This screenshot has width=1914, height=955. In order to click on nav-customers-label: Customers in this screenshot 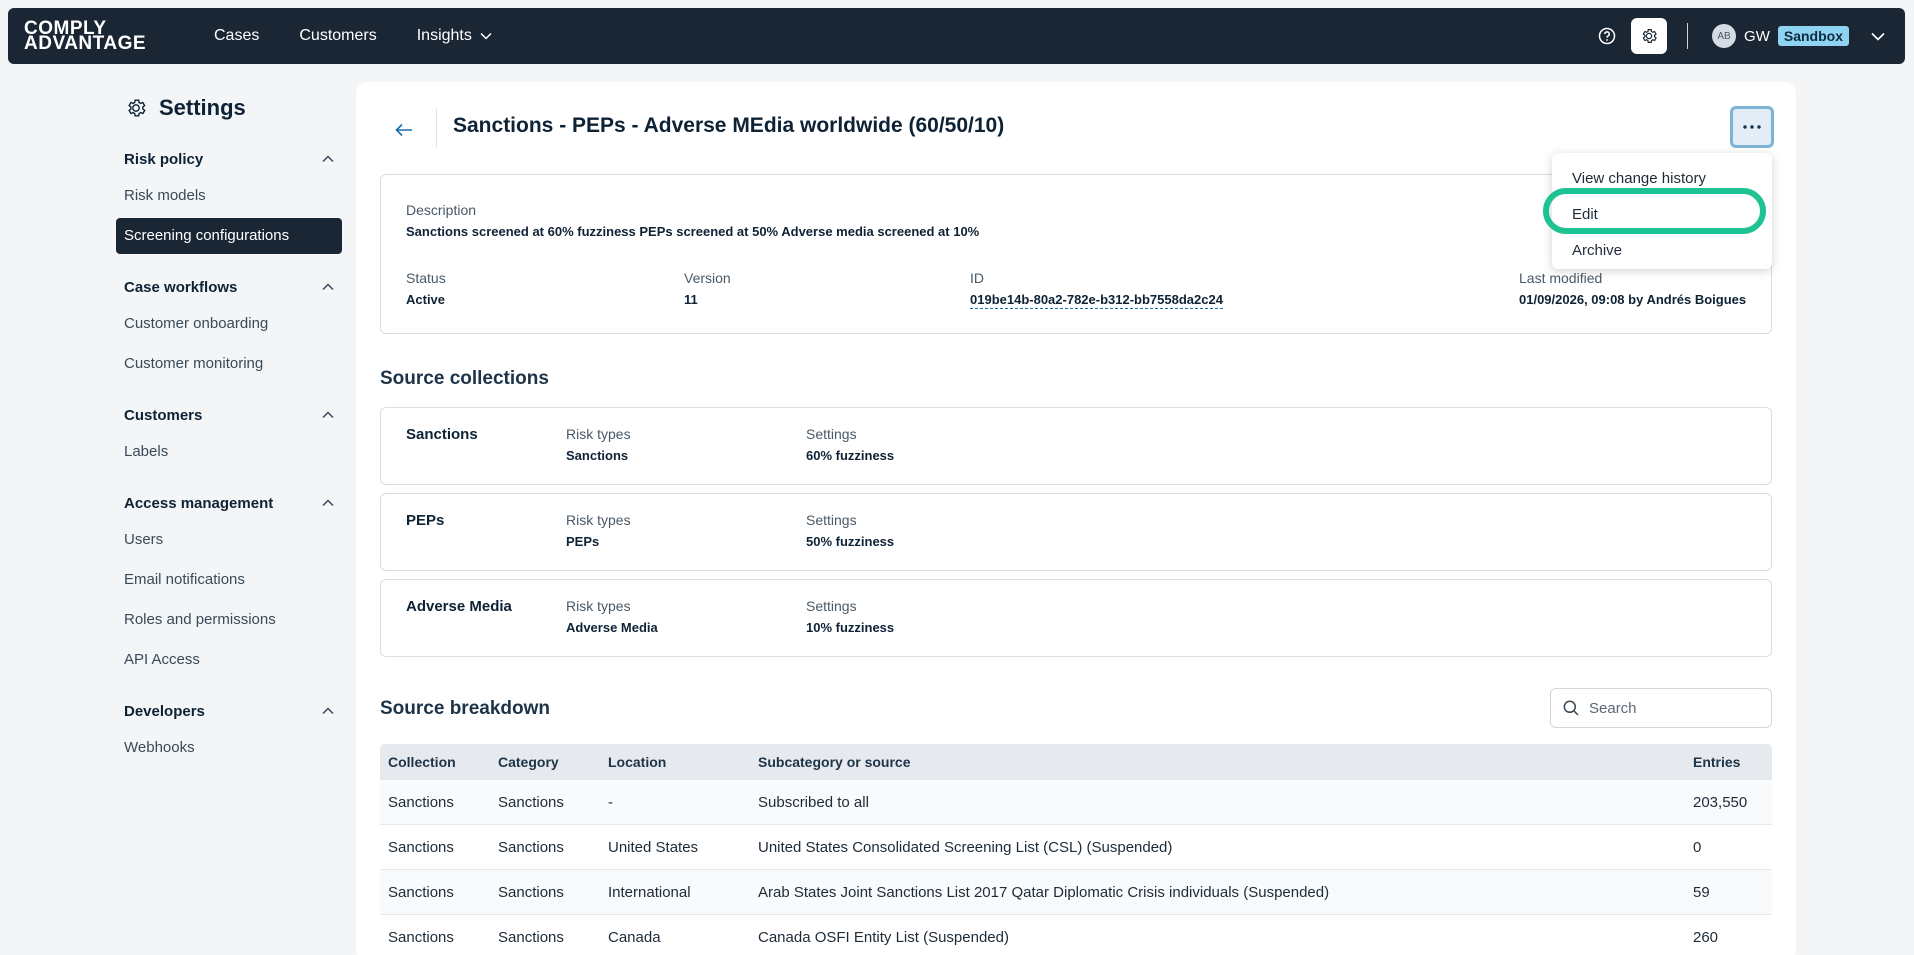, I will do `click(338, 35)`.